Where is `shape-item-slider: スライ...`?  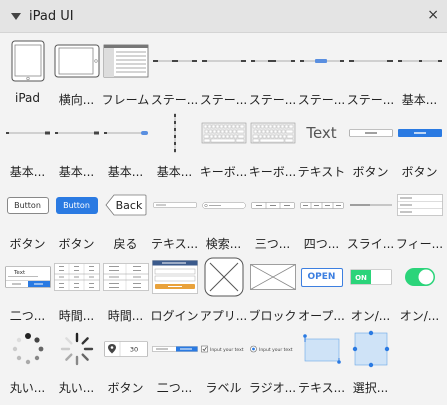
shape-item-slider: スライ... is located at coordinates (370, 218).